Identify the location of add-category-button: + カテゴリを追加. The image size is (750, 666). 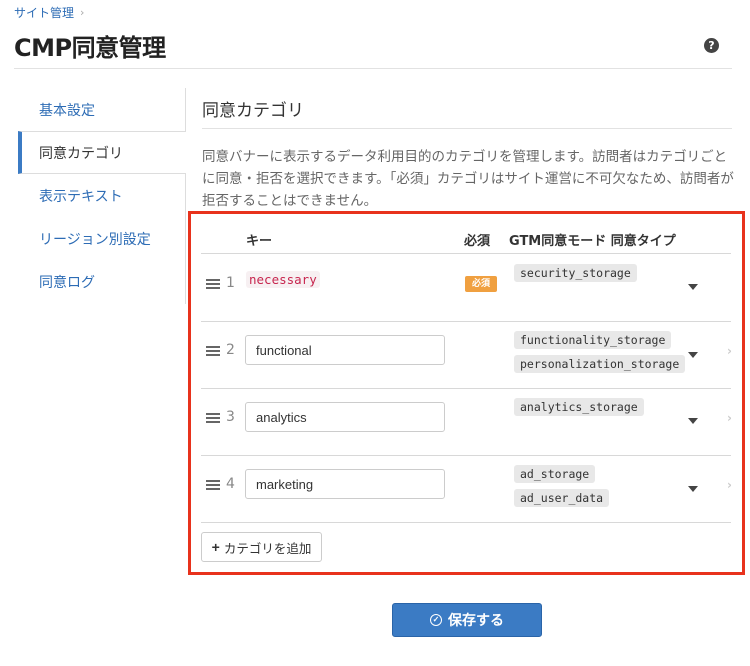
(261, 547).